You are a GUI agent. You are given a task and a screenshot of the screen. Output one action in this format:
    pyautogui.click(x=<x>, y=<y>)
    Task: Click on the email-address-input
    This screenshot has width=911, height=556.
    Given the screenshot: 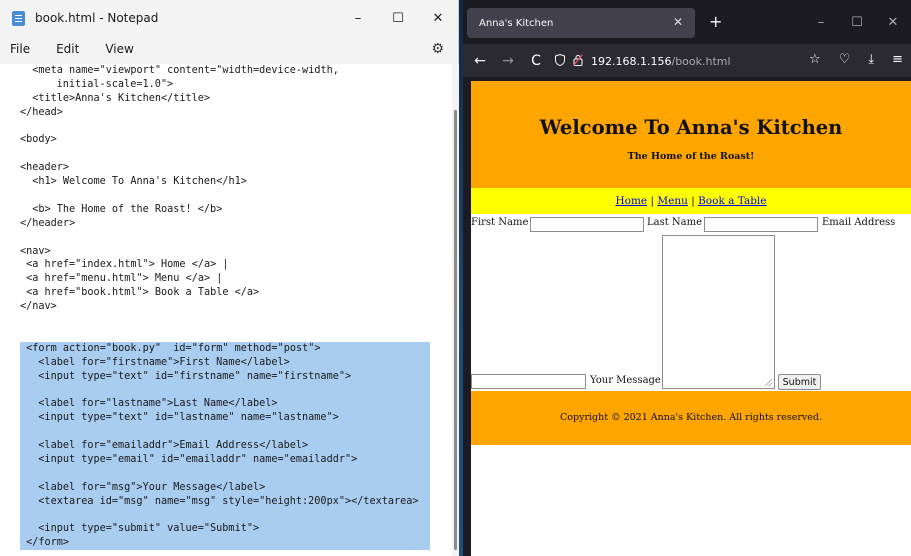 What is the action you would take?
    pyautogui.click(x=528, y=381)
    